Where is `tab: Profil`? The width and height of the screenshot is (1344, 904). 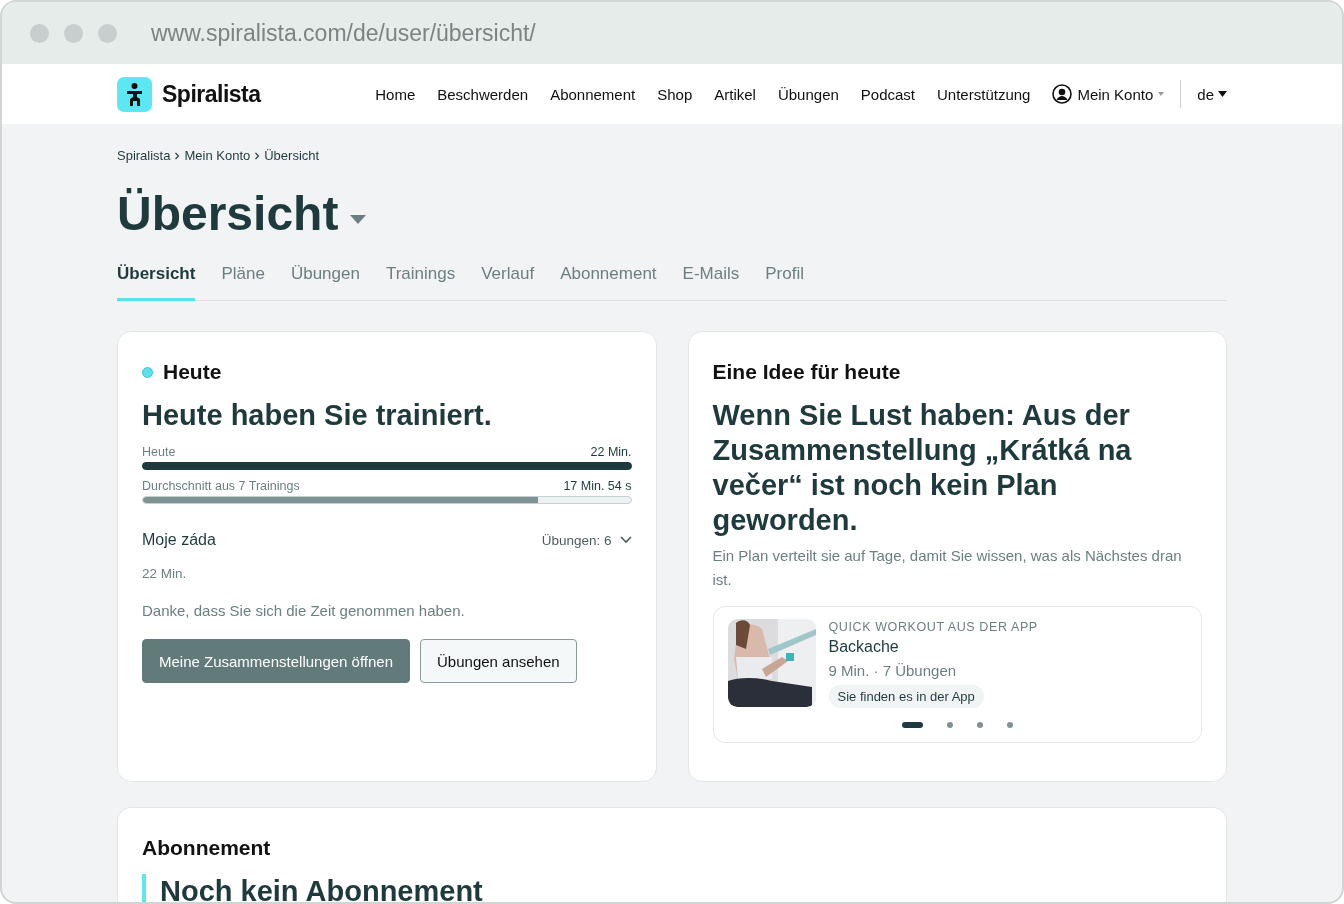 tab: Profil is located at coordinates (784, 282).